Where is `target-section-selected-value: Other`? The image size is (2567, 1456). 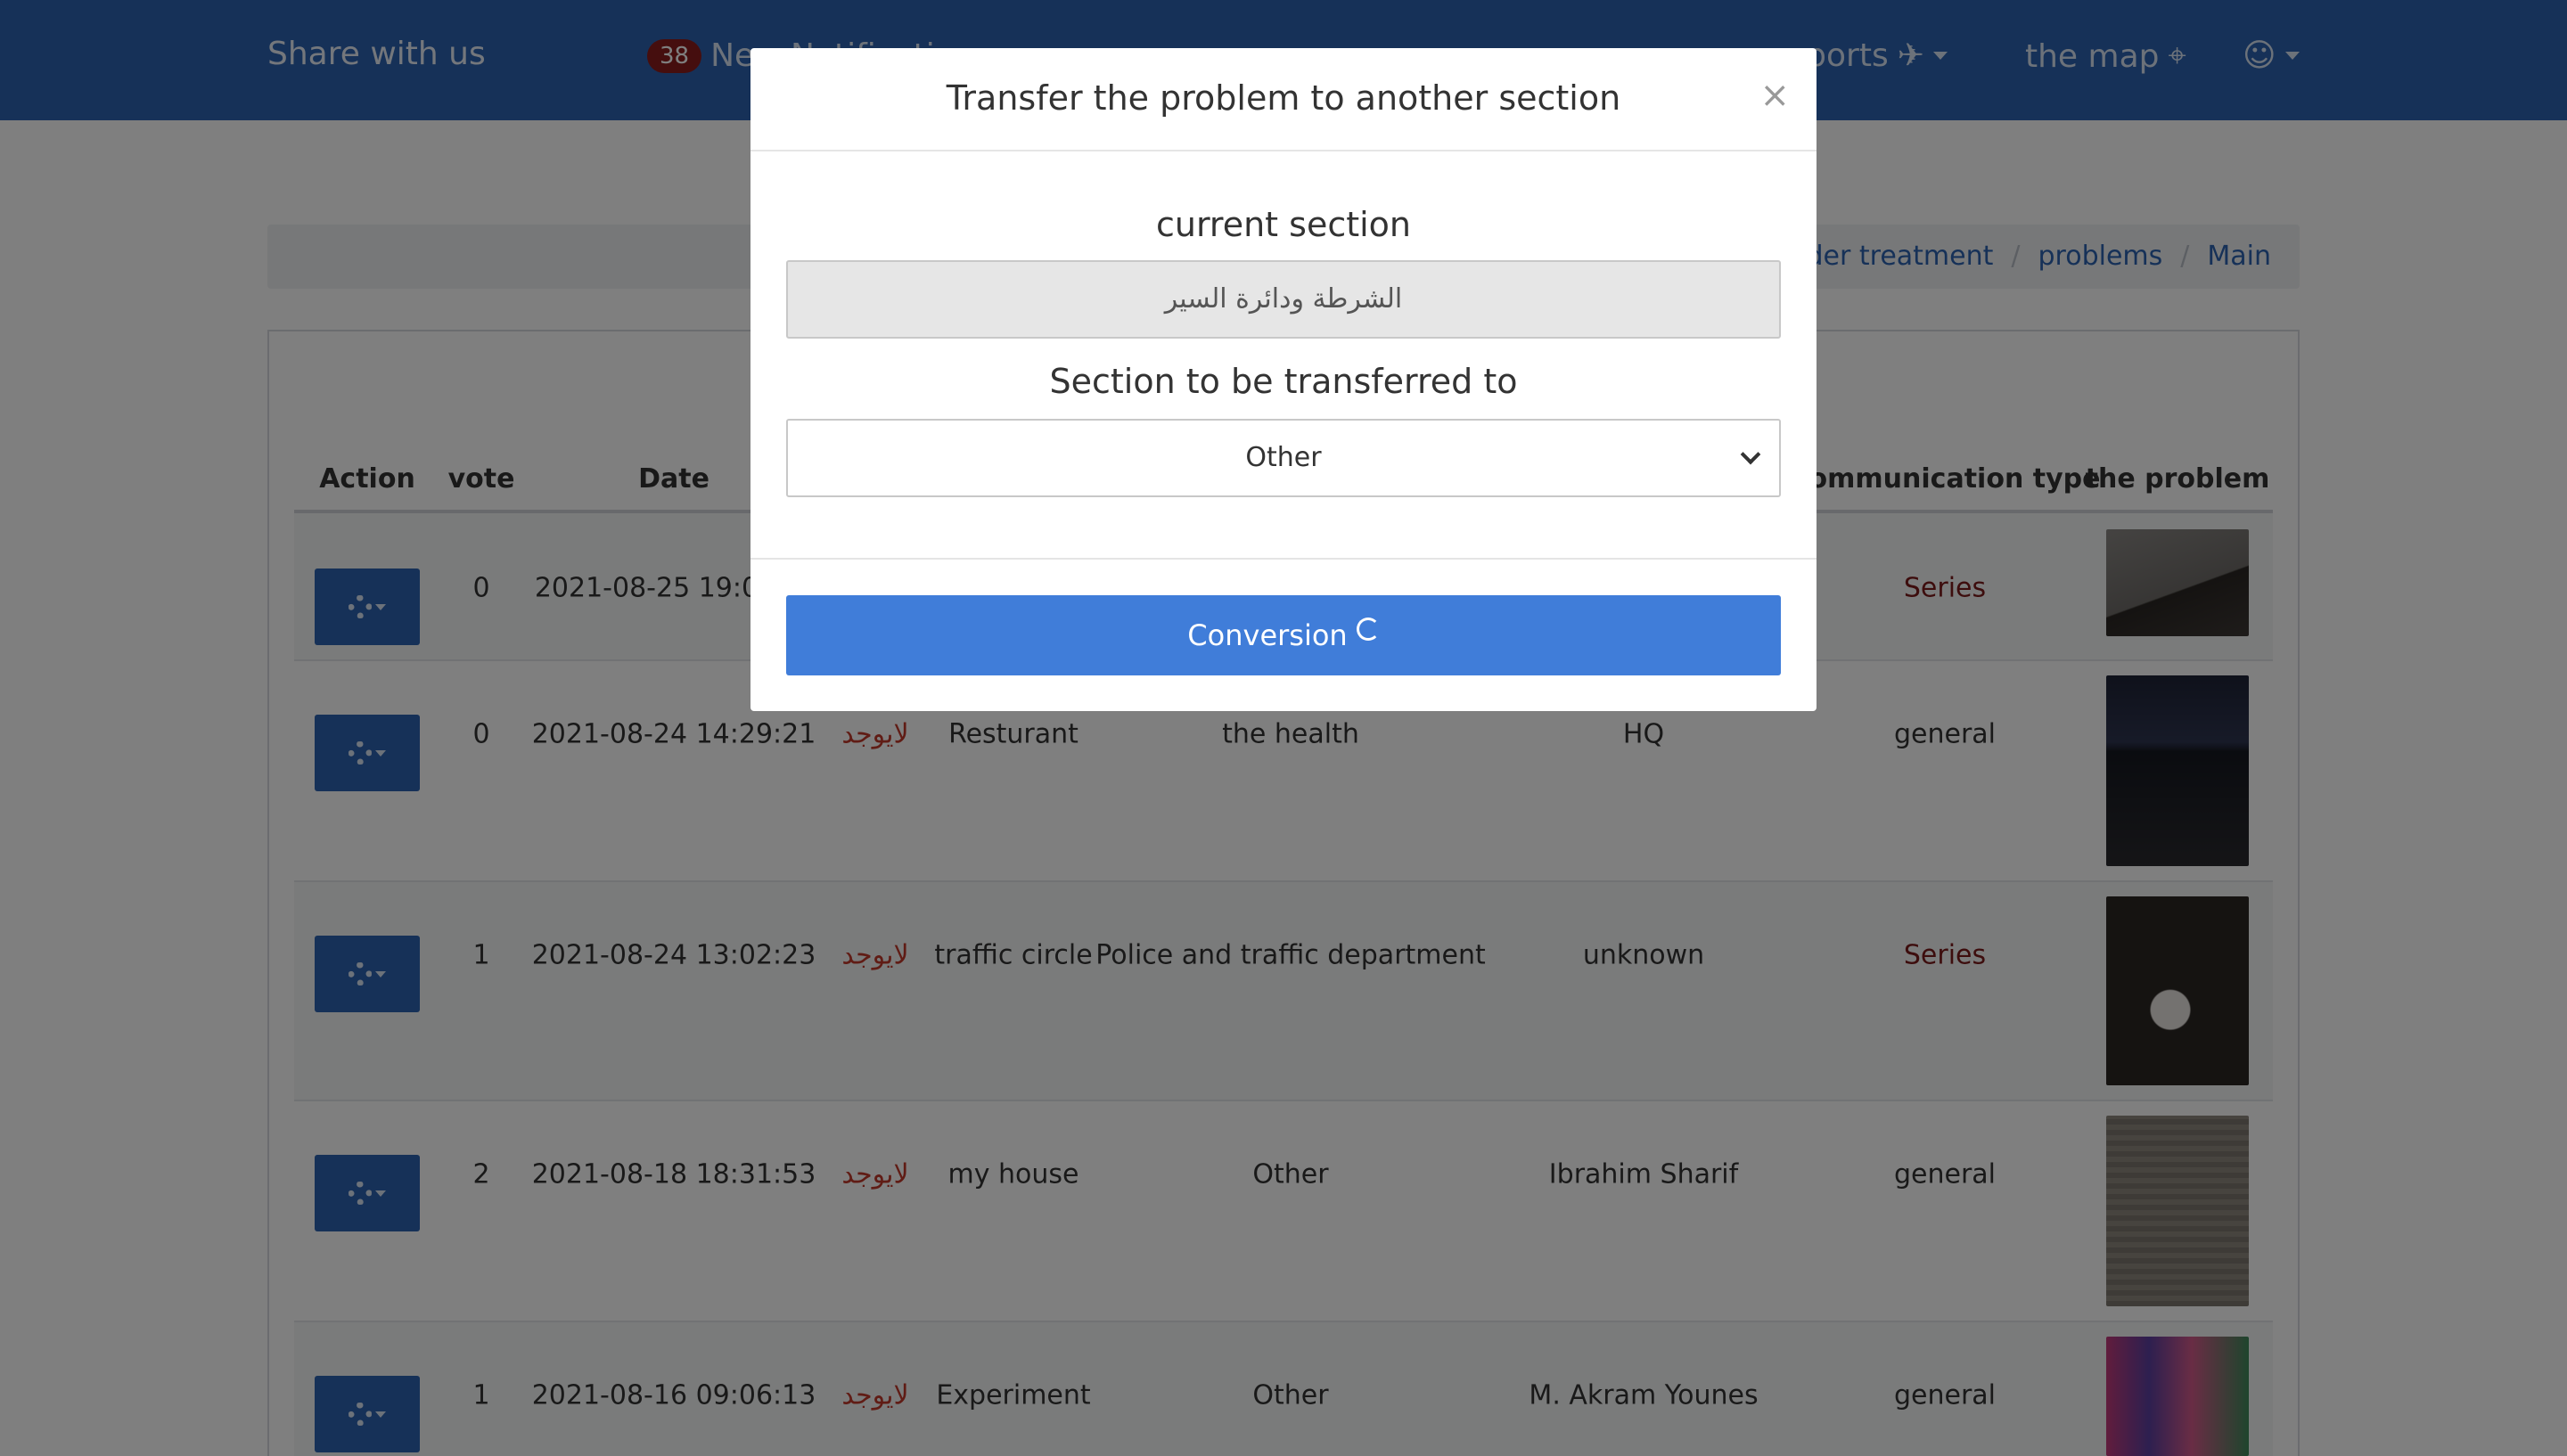 target-section-selected-value: Other is located at coordinates (1283, 457).